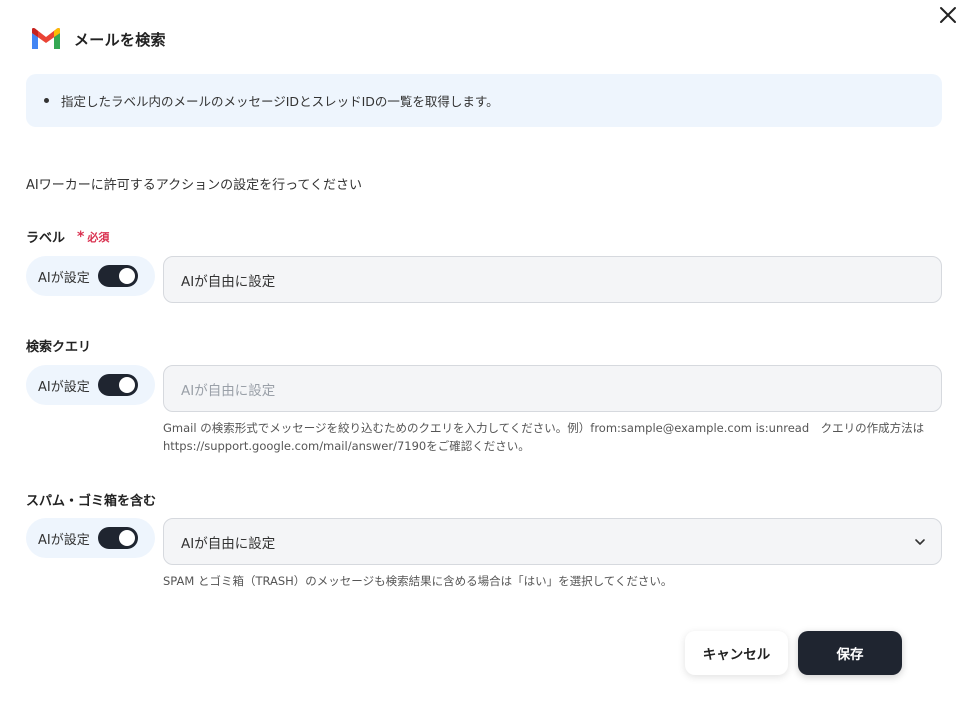 This screenshot has height=702, width=970. Describe the element at coordinates (228, 543) in the screenshot. I see `spam-select-value: AIが自由に設定` at that location.